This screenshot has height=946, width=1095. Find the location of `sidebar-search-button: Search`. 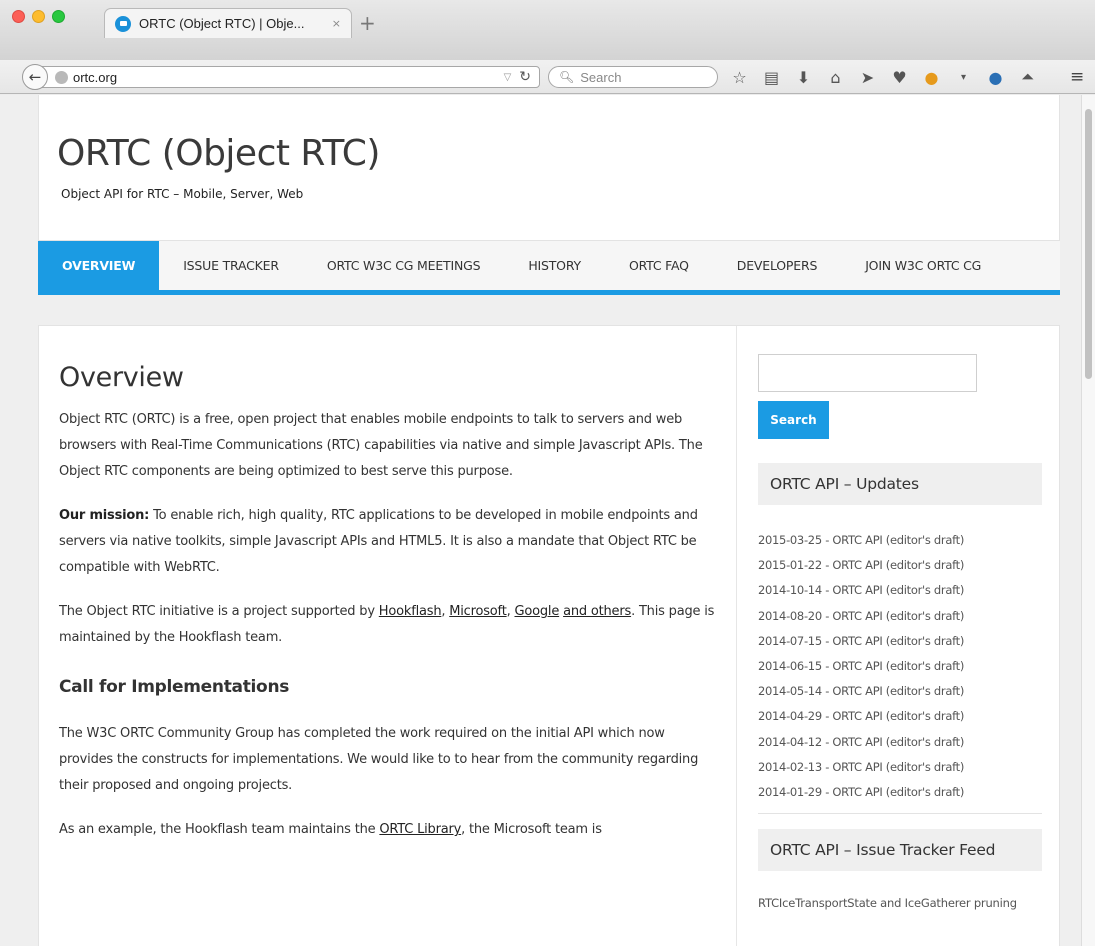

sidebar-search-button: Search is located at coordinates (793, 420).